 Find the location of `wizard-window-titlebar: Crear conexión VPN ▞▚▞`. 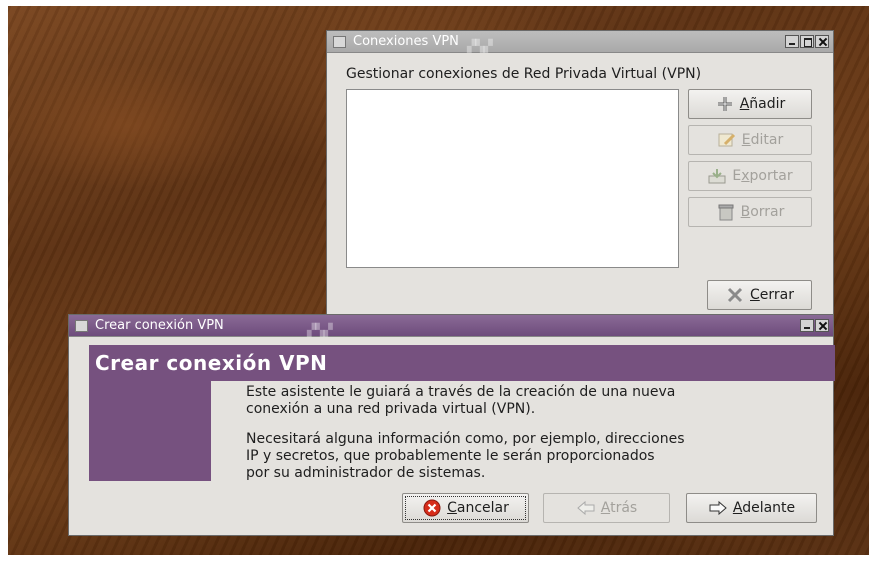

wizard-window-titlebar: Crear conexión VPN ▞▚▞ is located at coordinates (451, 326).